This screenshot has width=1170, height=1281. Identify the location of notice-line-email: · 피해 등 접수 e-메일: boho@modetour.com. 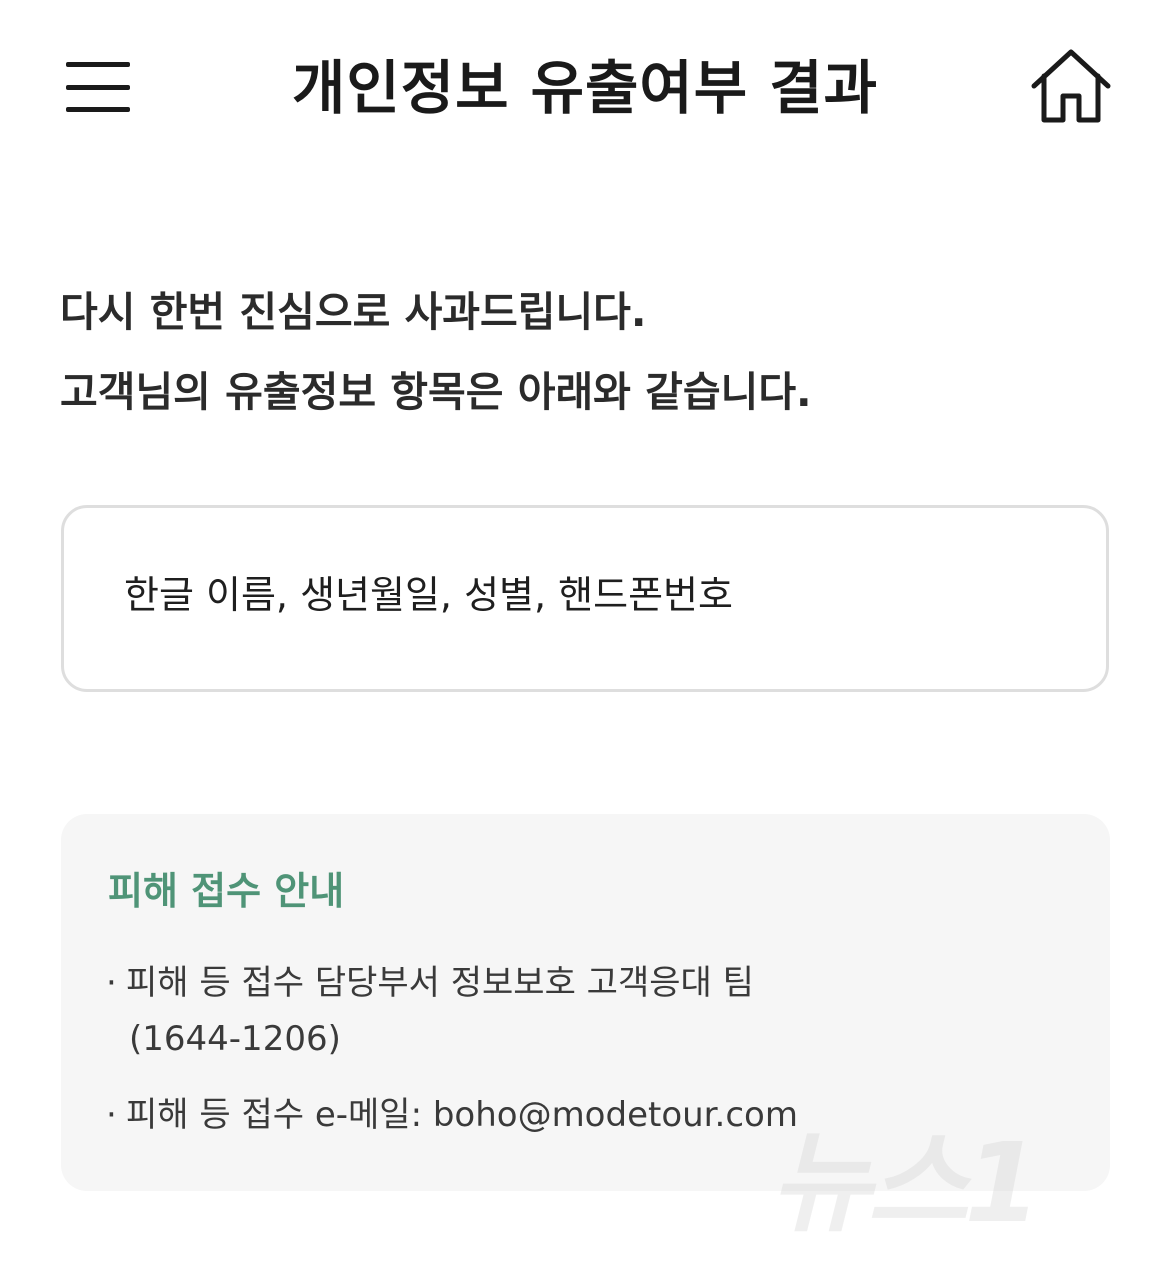
(452, 1115).